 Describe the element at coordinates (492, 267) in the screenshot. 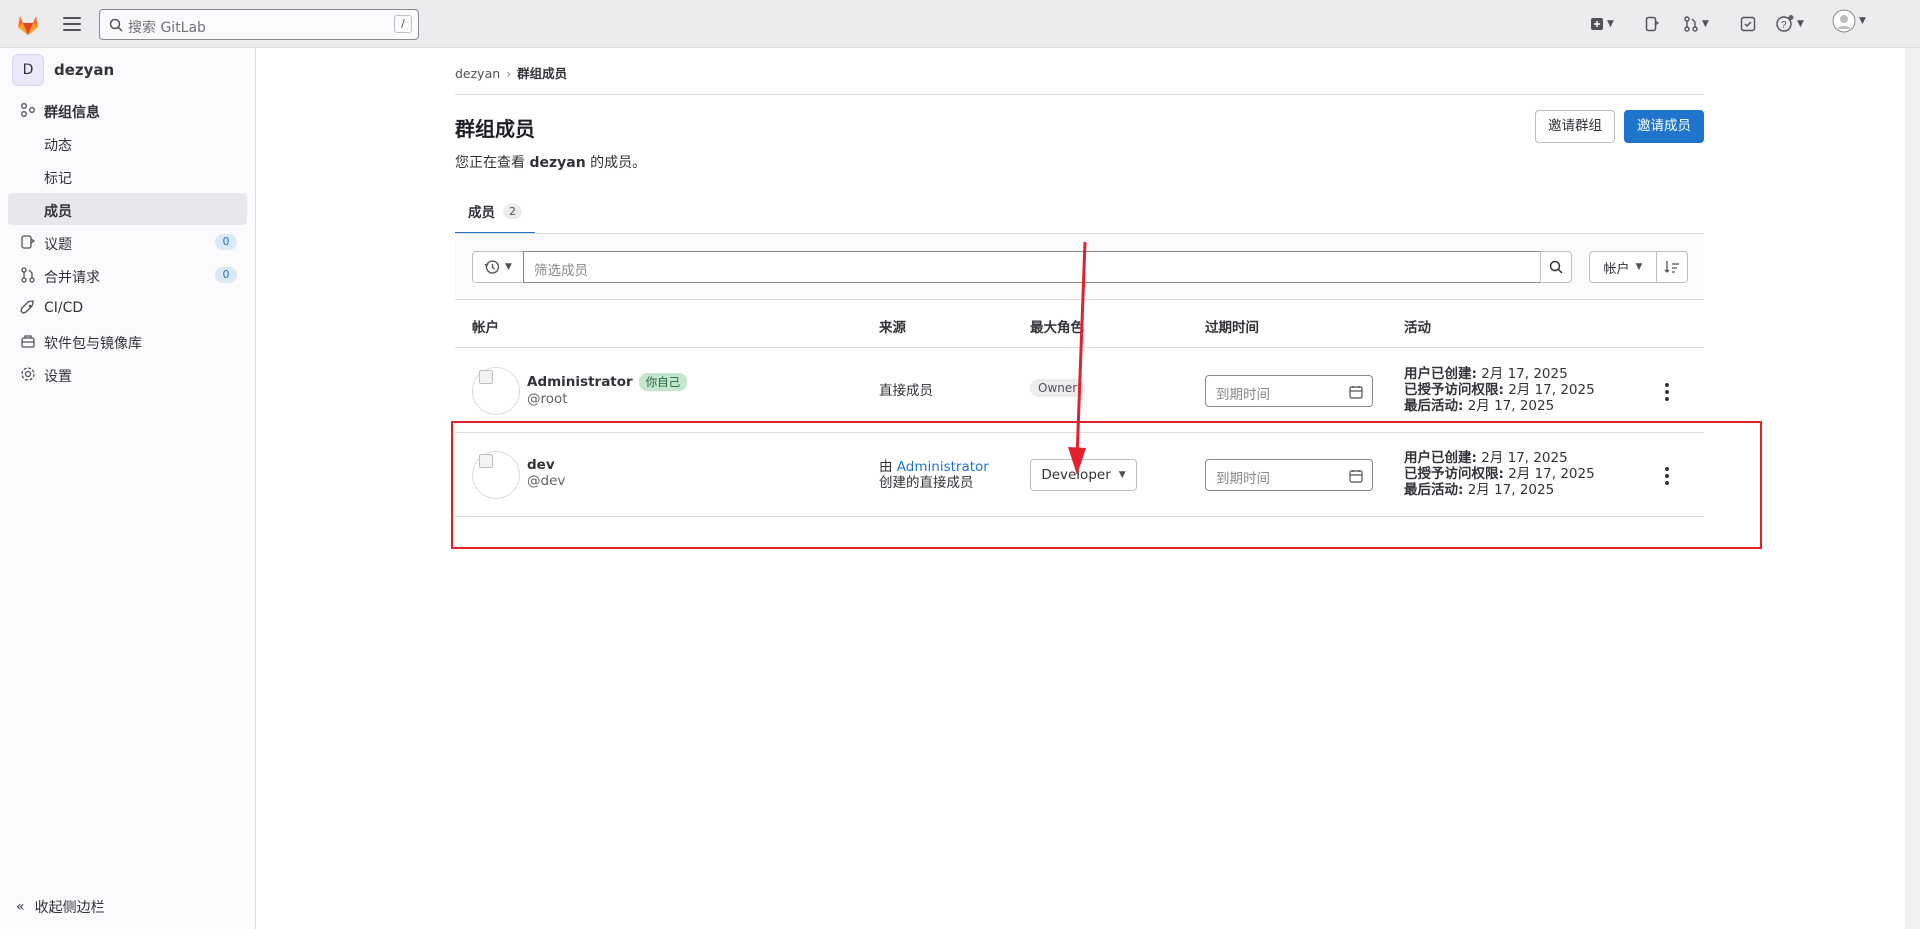

I see `history-icon` at that location.